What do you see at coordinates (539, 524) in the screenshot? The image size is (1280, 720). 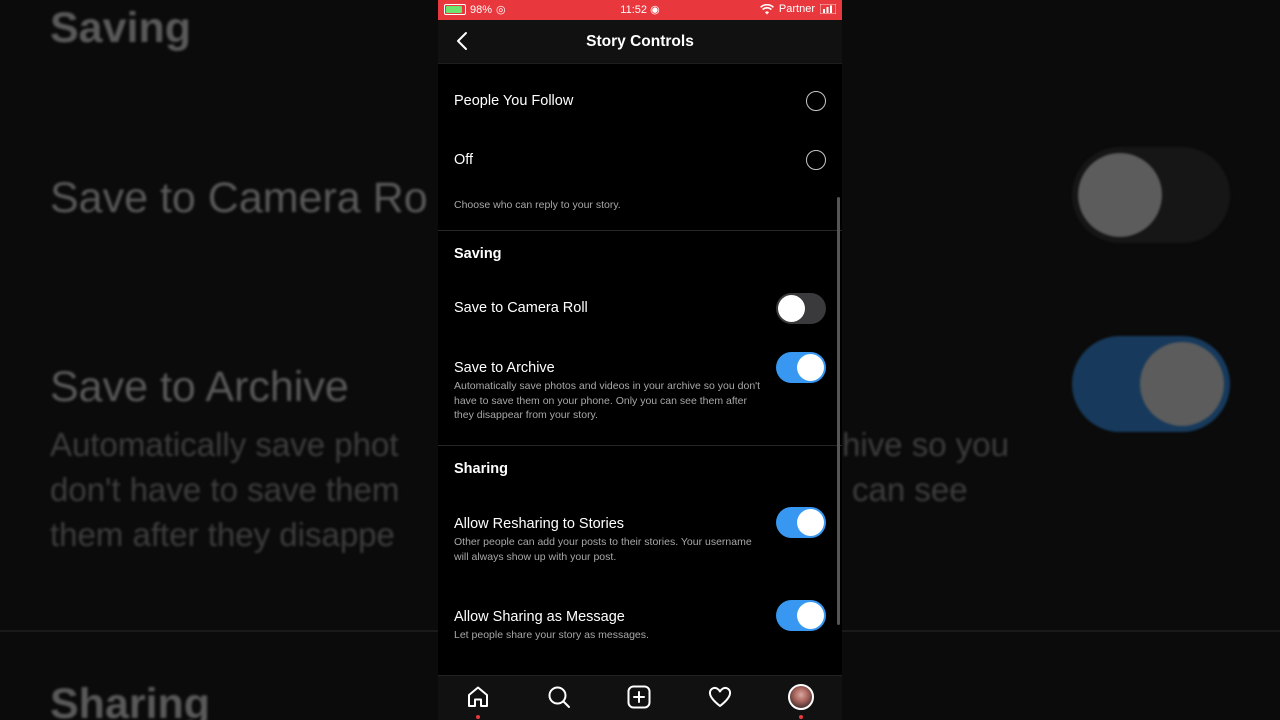 I see `allow-resharing-label: Allow Resharing to Stories` at bounding box center [539, 524].